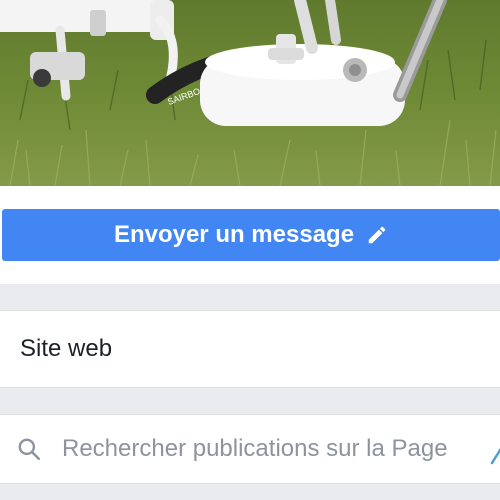 The height and width of the screenshot is (500, 500). I want to click on search-icon, so click(29, 449).